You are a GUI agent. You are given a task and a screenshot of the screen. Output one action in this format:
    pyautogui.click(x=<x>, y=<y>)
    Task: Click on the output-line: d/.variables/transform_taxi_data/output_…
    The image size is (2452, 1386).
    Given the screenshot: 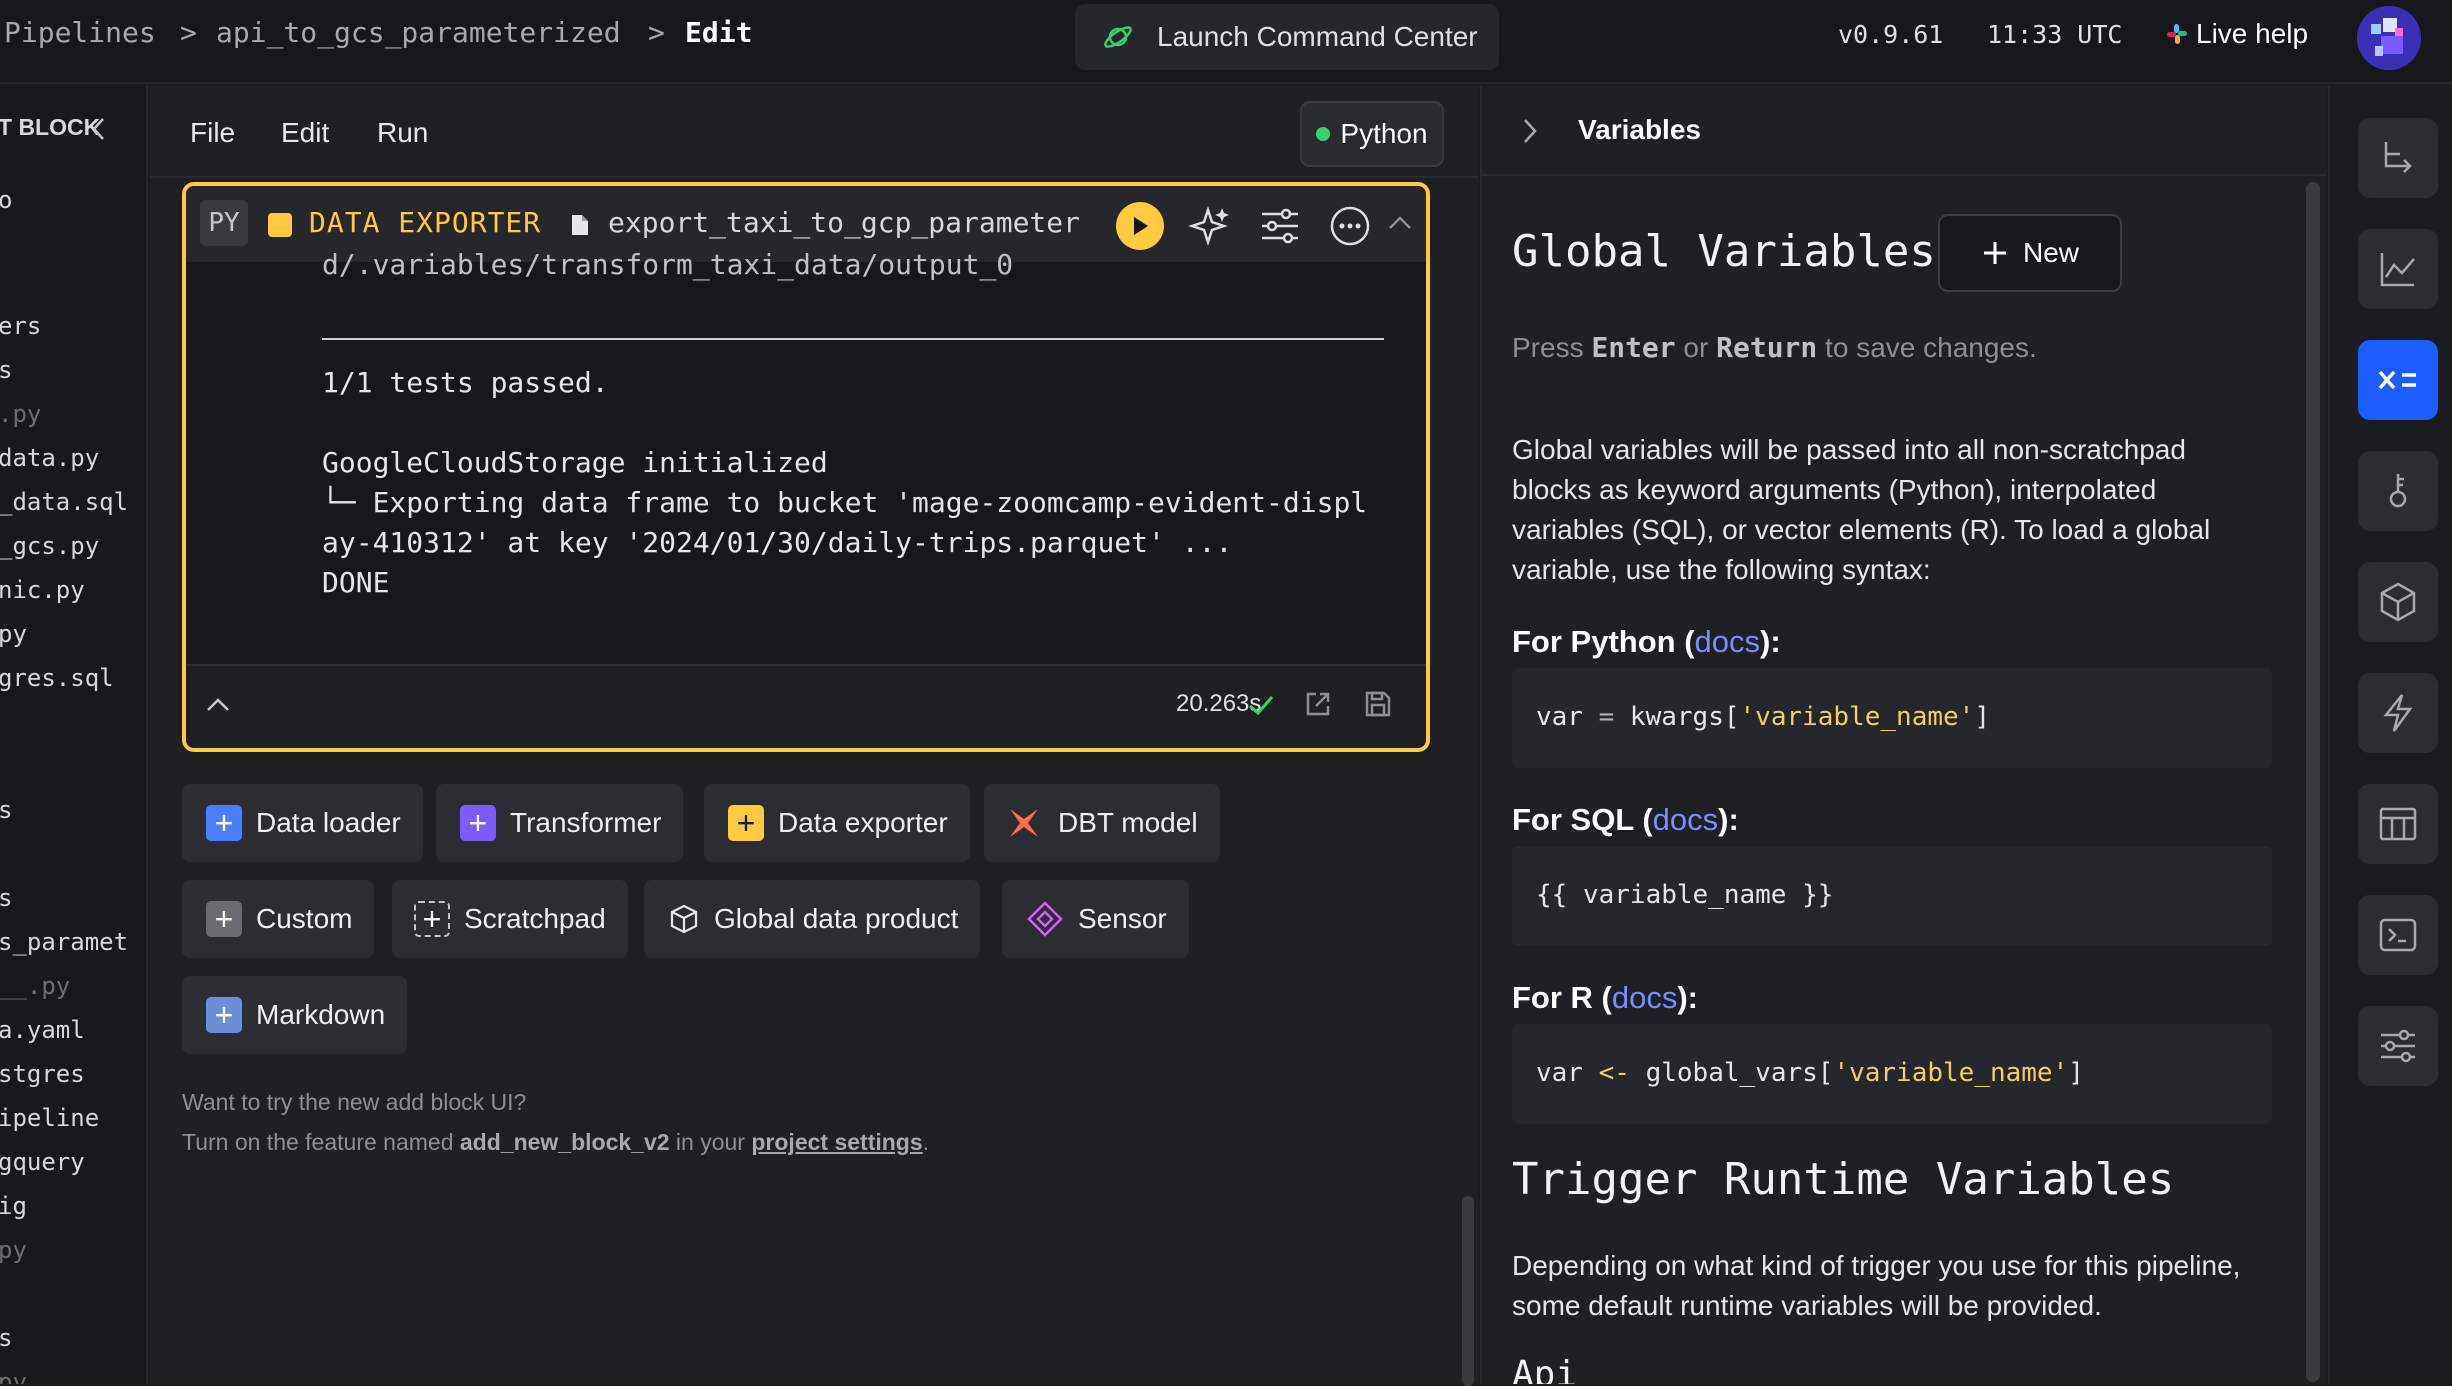 What is the action you would take?
    pyautogui.click(x=668, y=264)
    